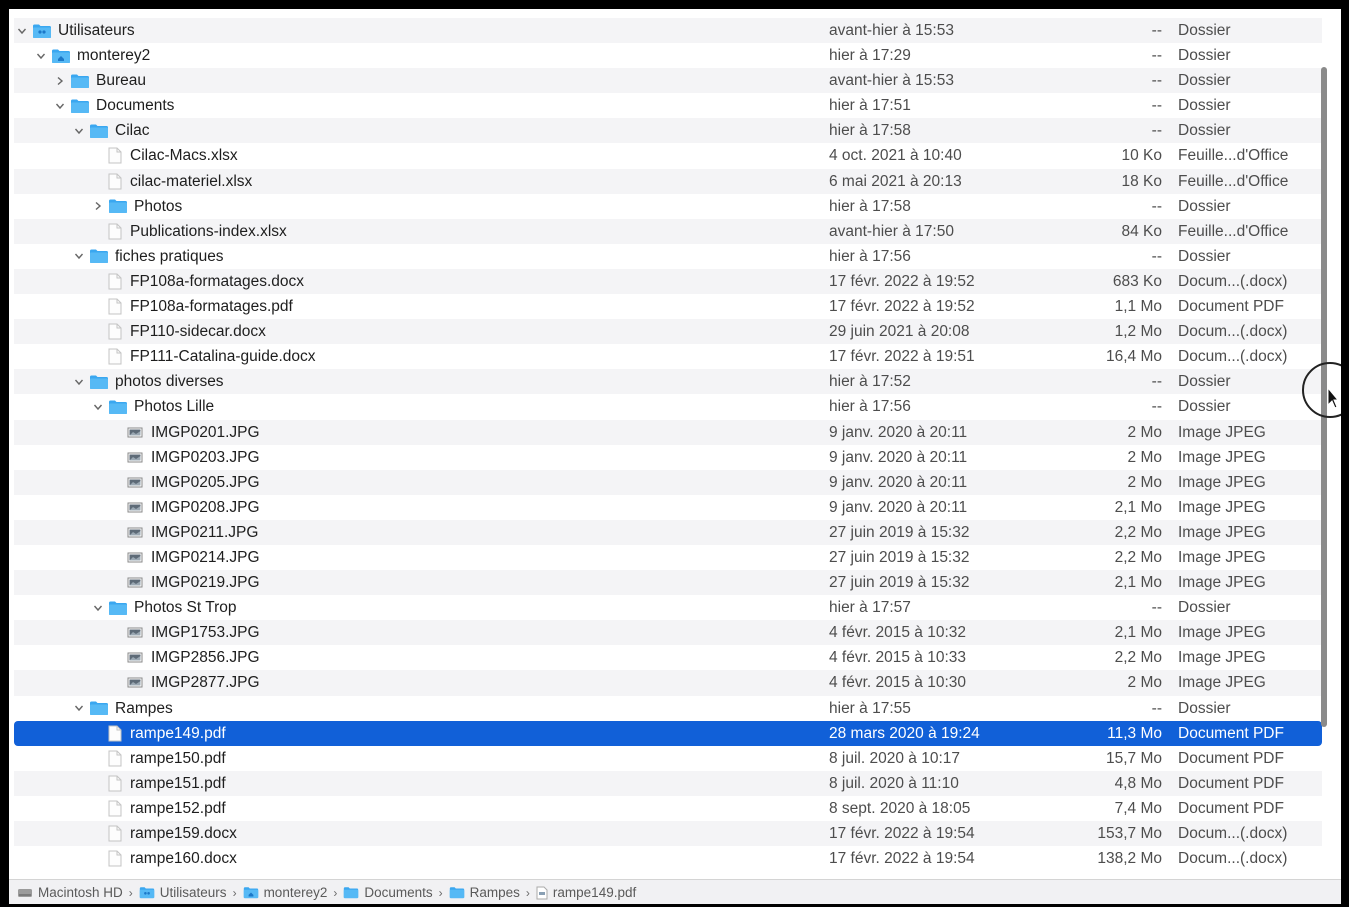 This screenshot has height=907, width=1349. Describe the element at coordinates (668, 31) in the screenshot. I see `folder-row: Utilisateurs avant-hier à 15:53 -- Dossier` at that location.